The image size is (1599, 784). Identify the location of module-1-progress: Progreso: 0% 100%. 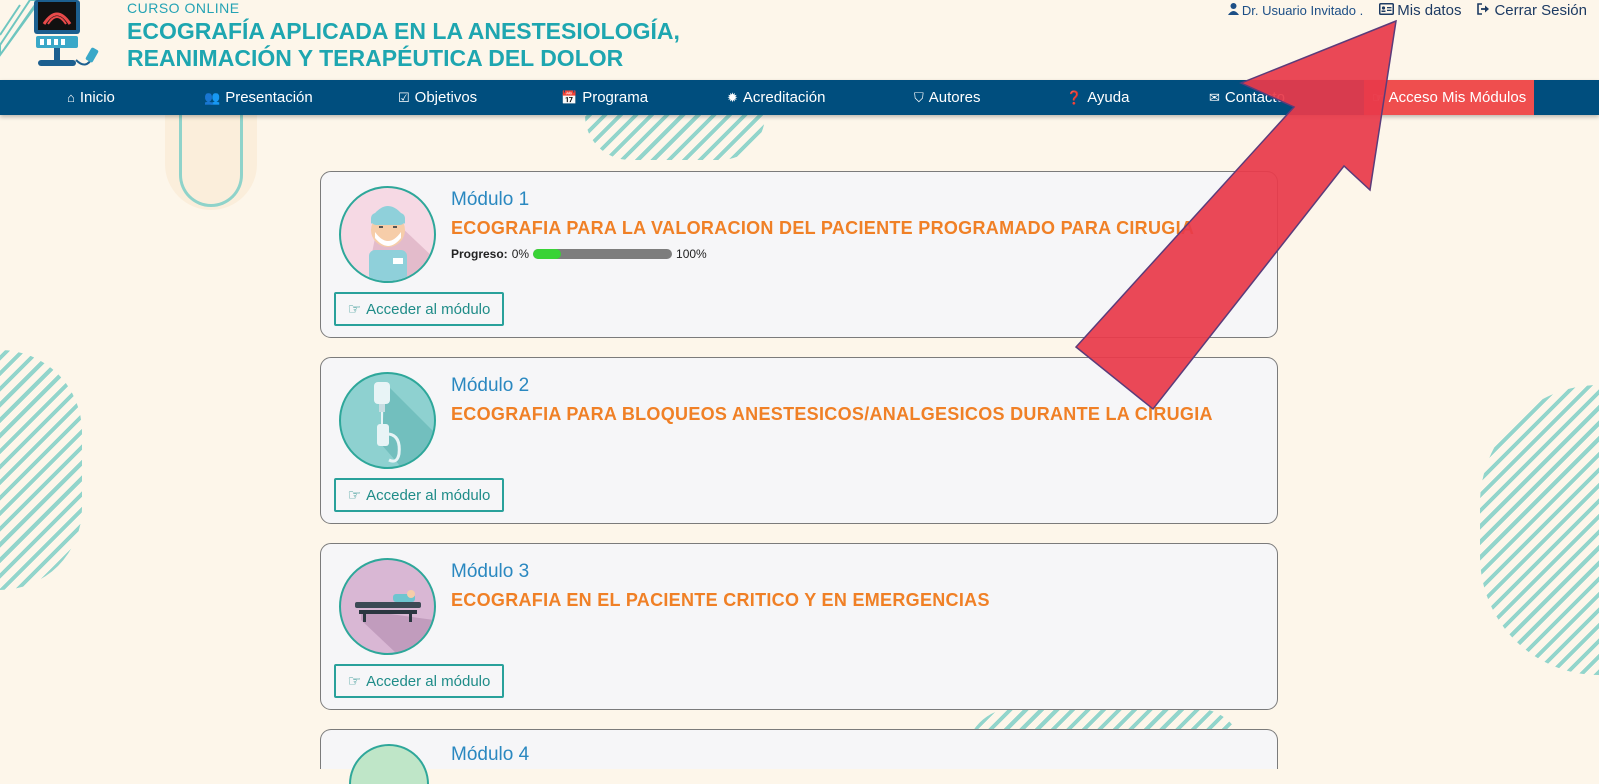
(579, 254).